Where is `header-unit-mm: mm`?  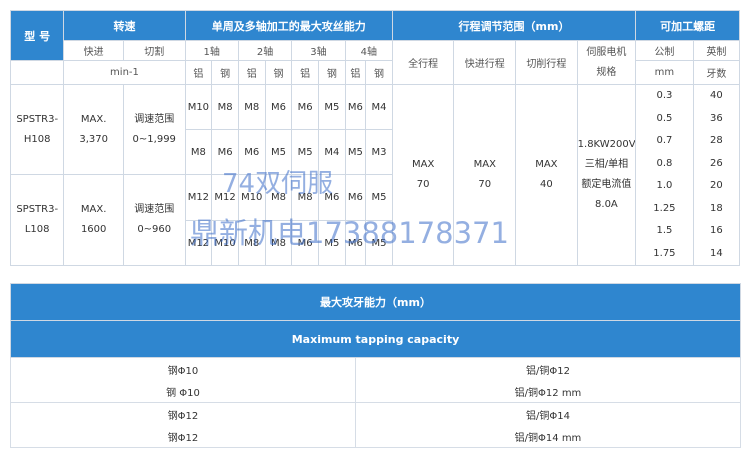
header-unit-mm: mm is located at coordinates (664, 72).